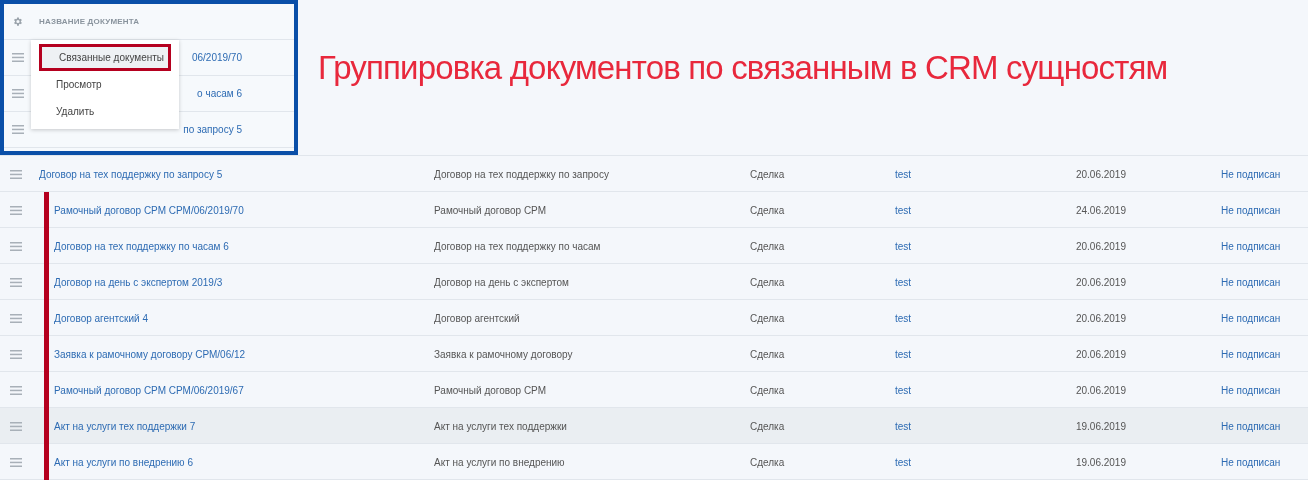  I want to click on table-cell-text: Акт на услуги по внедрению, so click(499, 462).